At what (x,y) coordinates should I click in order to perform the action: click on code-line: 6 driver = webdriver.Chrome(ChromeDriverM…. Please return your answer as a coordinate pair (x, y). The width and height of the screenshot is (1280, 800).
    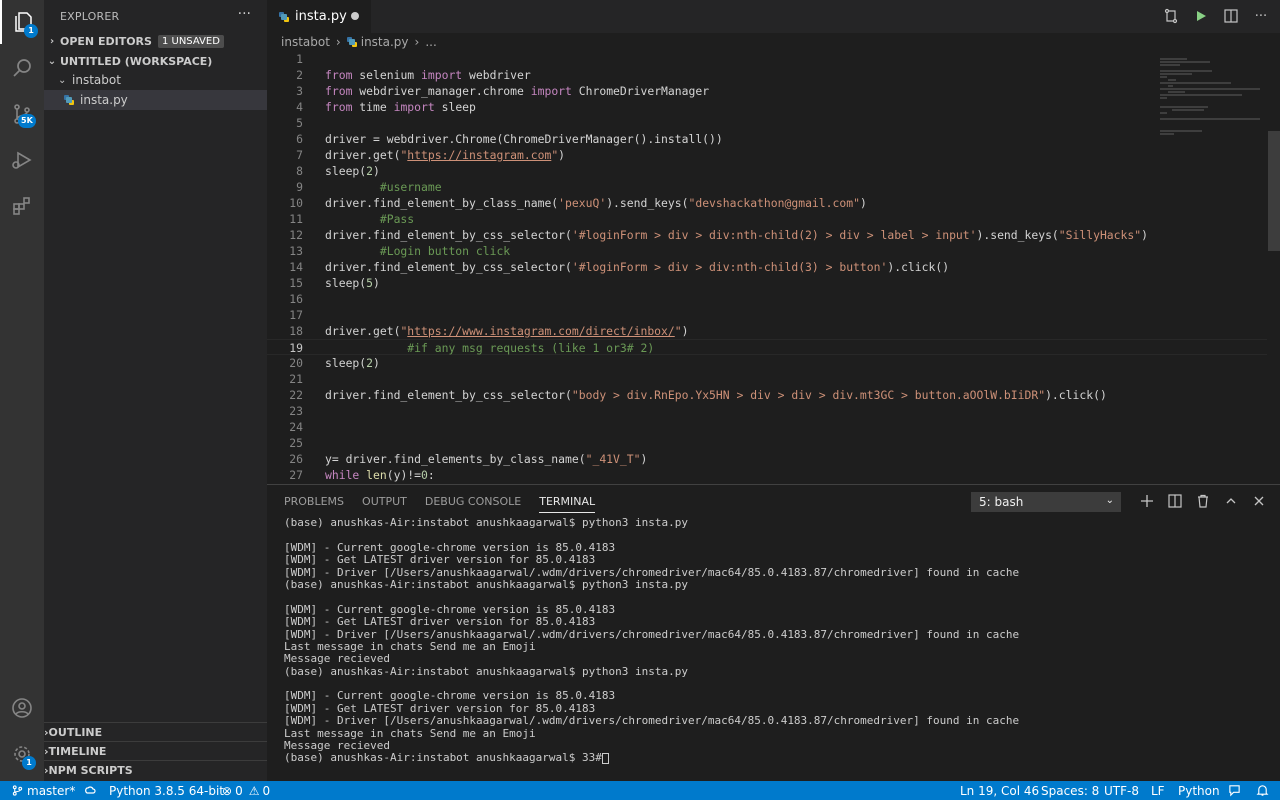
    Looking at the image, I should click on (767, 139).